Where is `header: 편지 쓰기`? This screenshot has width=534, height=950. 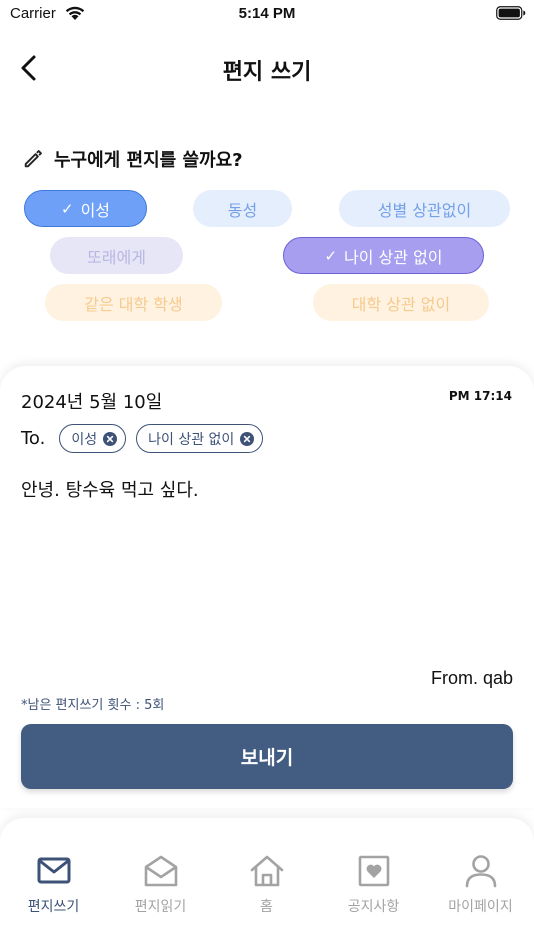
header: 편지 쓰기 is located at coordinates (267, 68).